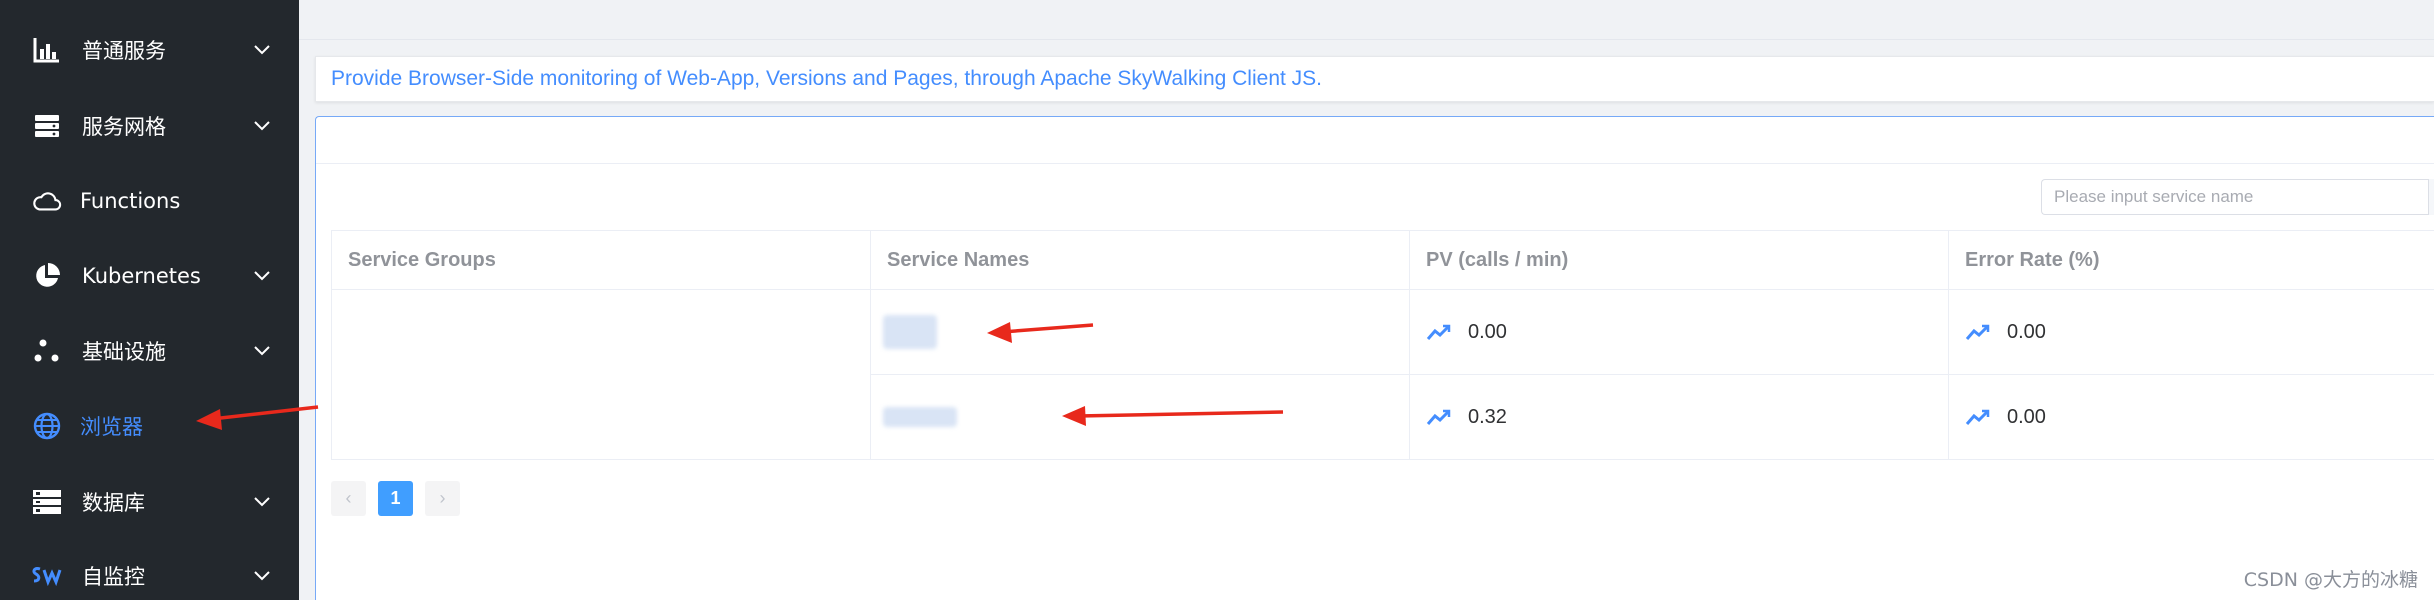 The width and height of the screenshot is (2434, 600). What do you see at coordinates (149, 569) in the screenshot?
I see `sidebar-item-self-observability: 自监控` at bounding box center [149, 569].